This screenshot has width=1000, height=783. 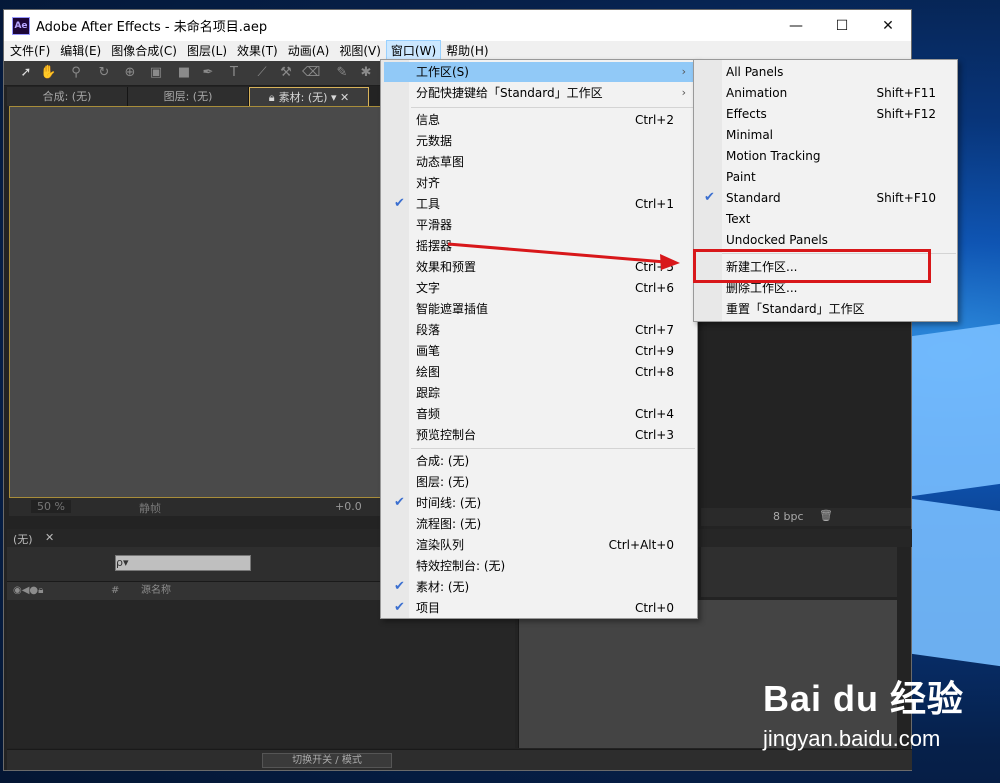 What do you see at coordinates (311, 73) in the screenshot?
I see `eraser-tool-icon: ⌫` at bounding box center [311, 73].